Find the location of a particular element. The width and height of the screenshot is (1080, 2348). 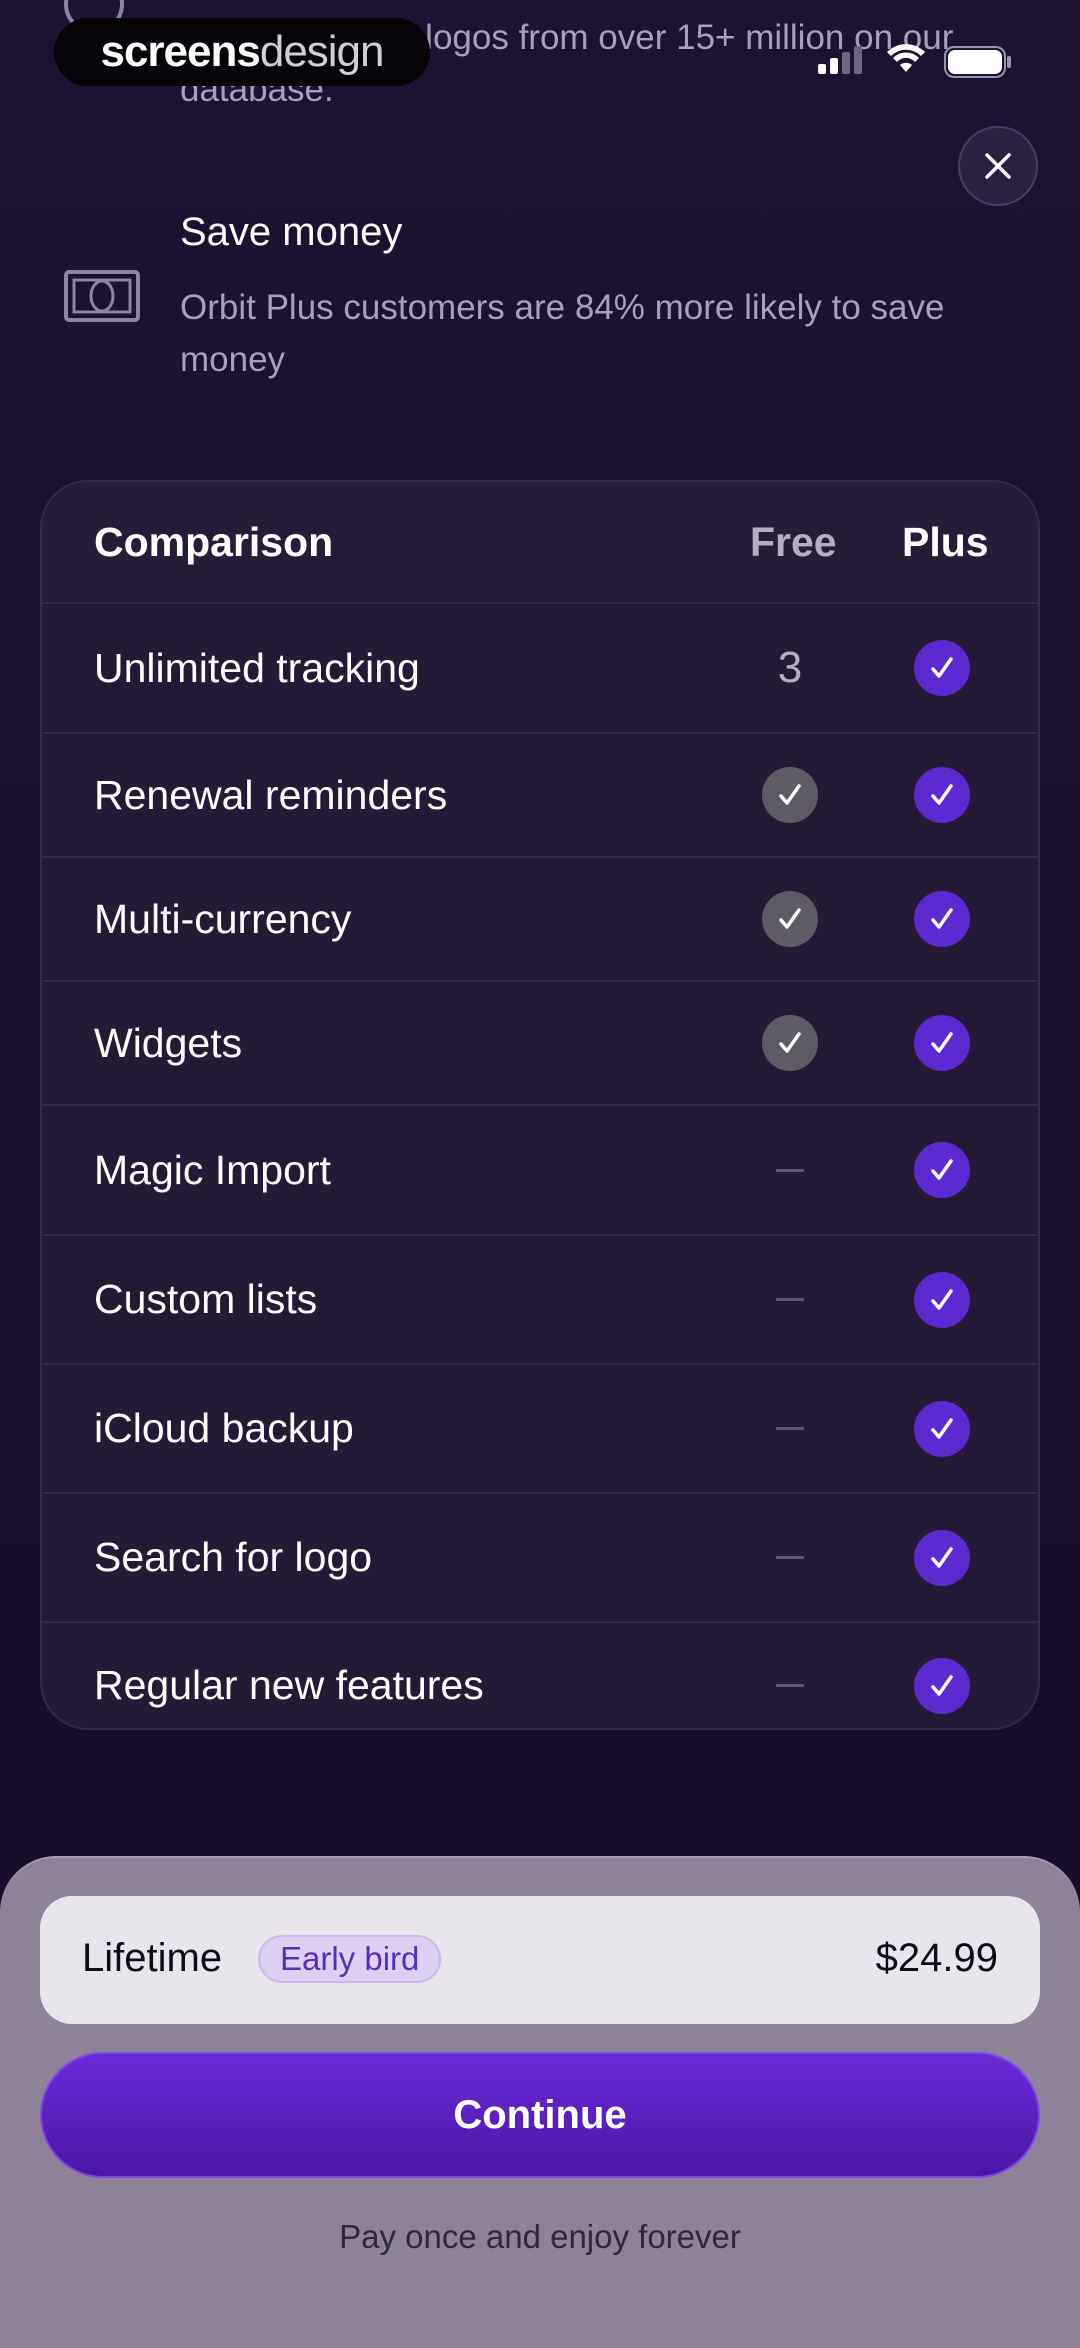

continue-button: Continue is located at coordinates (540, 2115).